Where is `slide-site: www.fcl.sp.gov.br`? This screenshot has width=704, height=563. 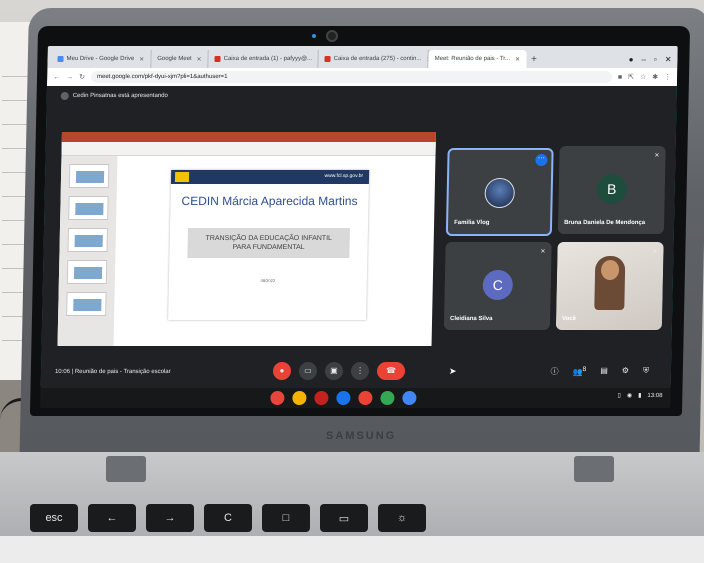 slide-site: www.fcl.sp.gov.br is located at coordinates (344, 176).